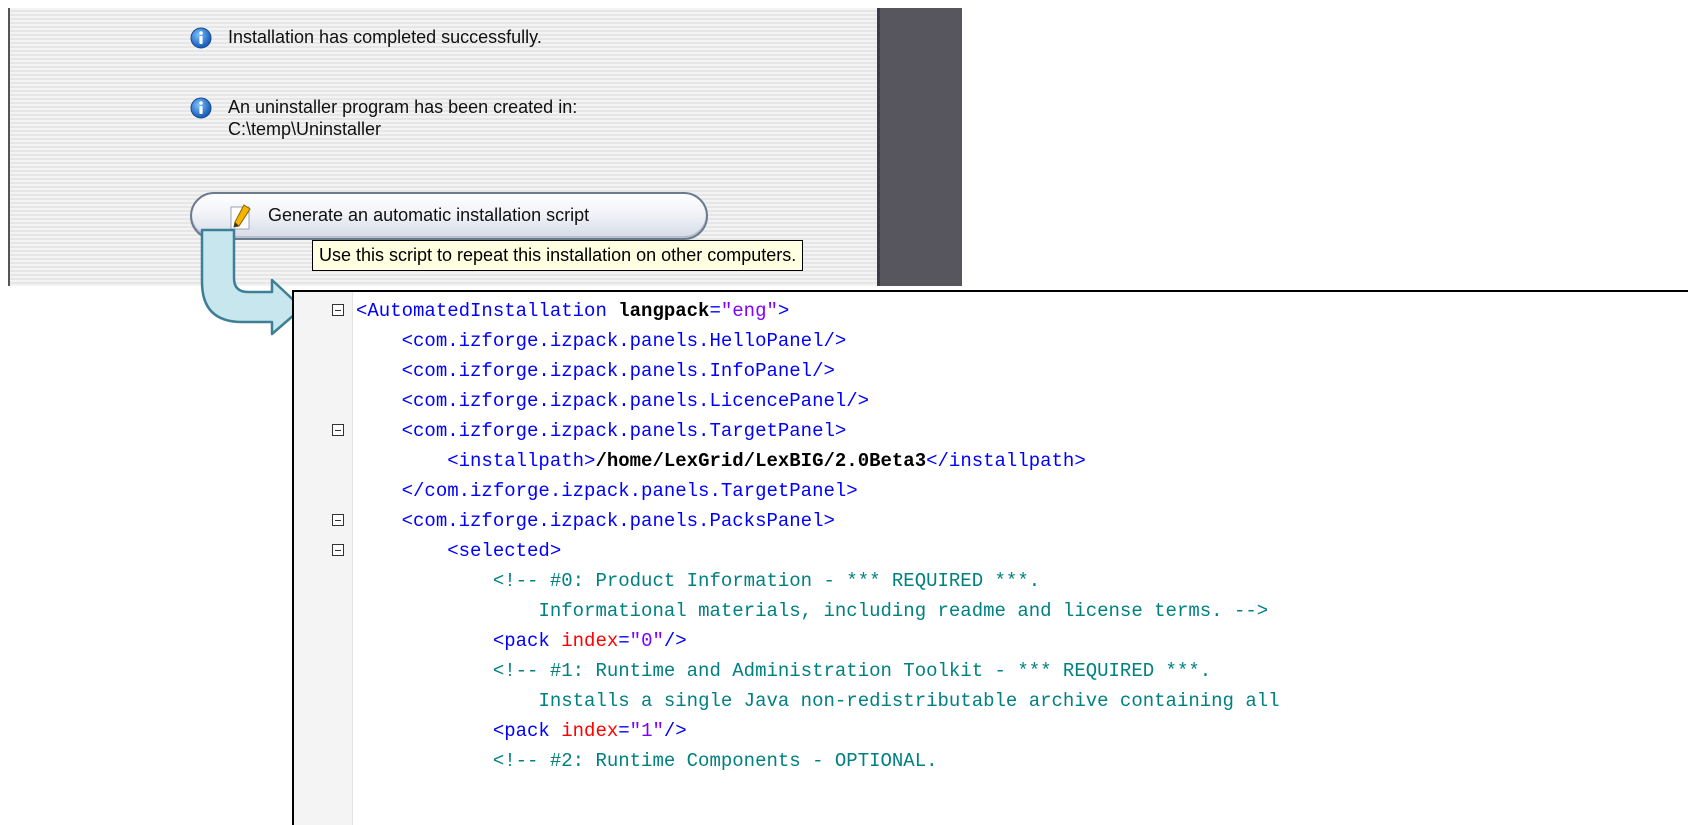 This screenshot has width=1688, height=825. What do you see at coordinates (504, 551) in the screenshot?
I see `code-token: <selected>` at bounding box center [504, 551].